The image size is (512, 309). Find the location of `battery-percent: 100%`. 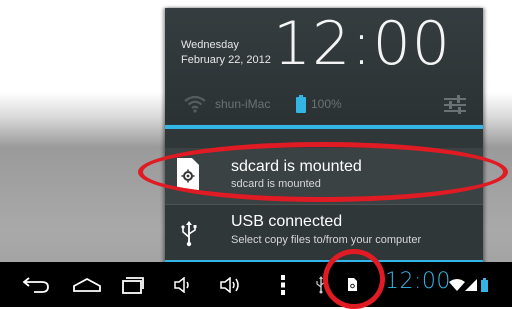

battery-percent: 100% is located at coordinates (326, 104).